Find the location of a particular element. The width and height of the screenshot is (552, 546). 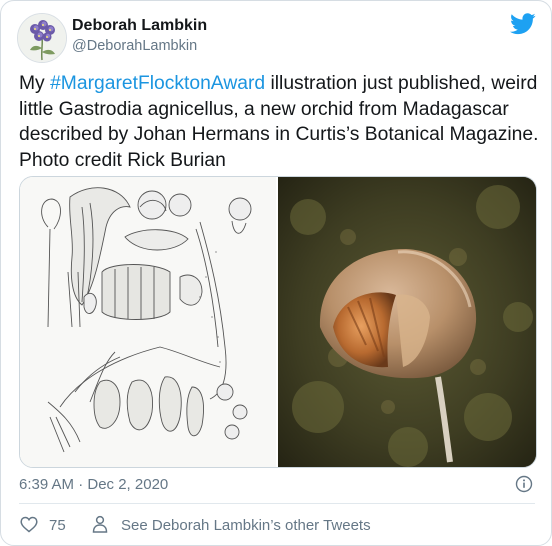

tweet-timestamp: 6:39 AM · Dec 2, 2020 is located at coordinates (93, 484).